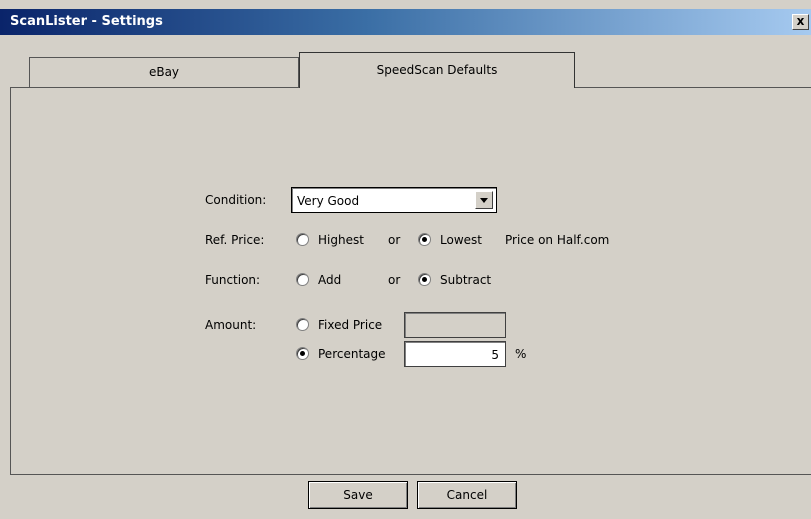 The height and width of the screenshot is (519, 811). I want to click on ref-price-or: or, so click(394, 240).